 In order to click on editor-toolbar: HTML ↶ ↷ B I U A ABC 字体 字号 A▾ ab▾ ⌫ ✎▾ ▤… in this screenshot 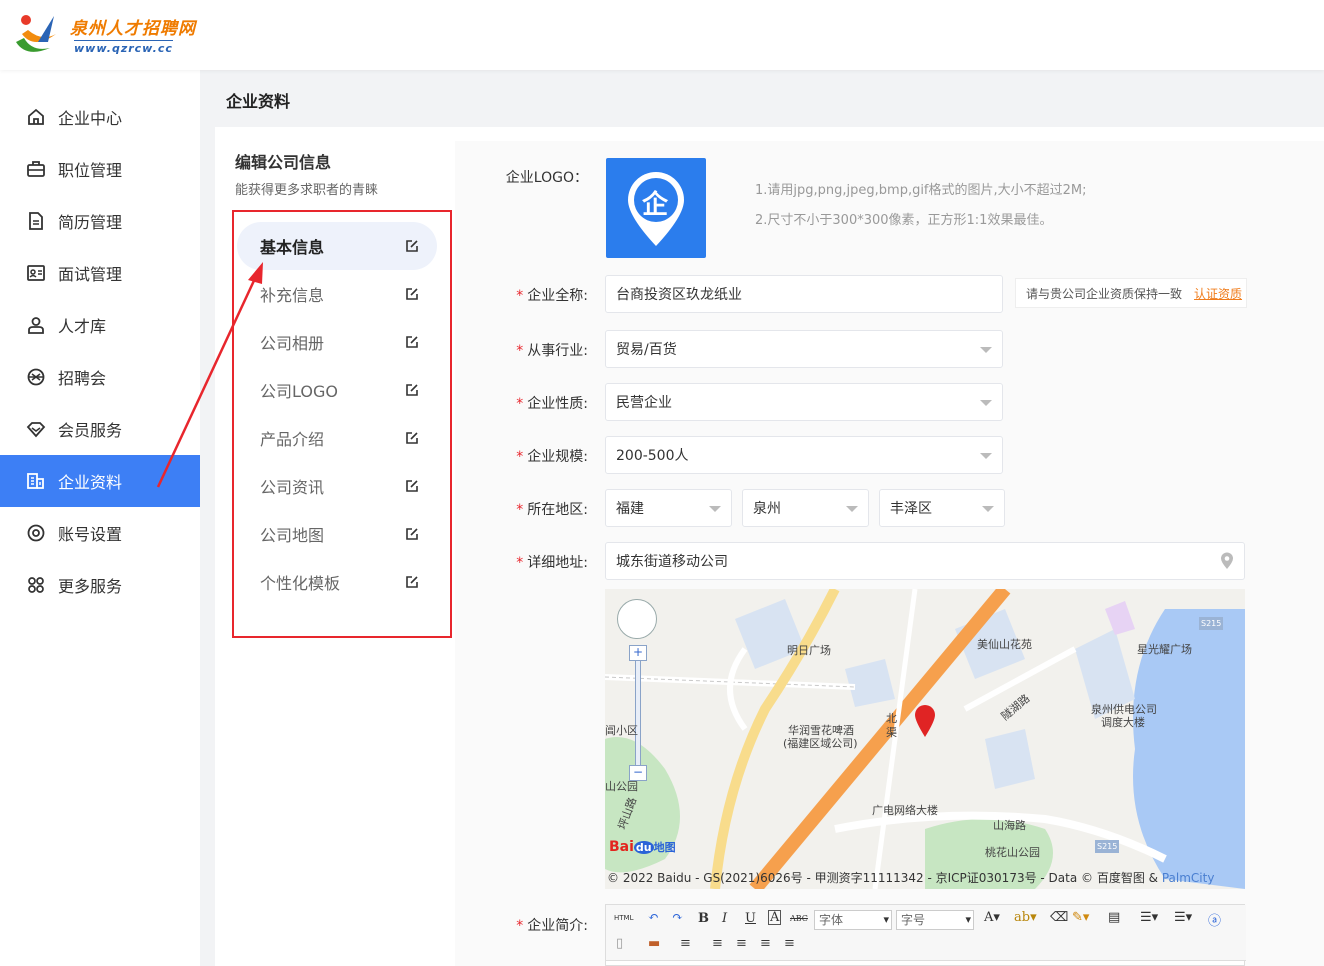, I will do `click(926, 933)`.